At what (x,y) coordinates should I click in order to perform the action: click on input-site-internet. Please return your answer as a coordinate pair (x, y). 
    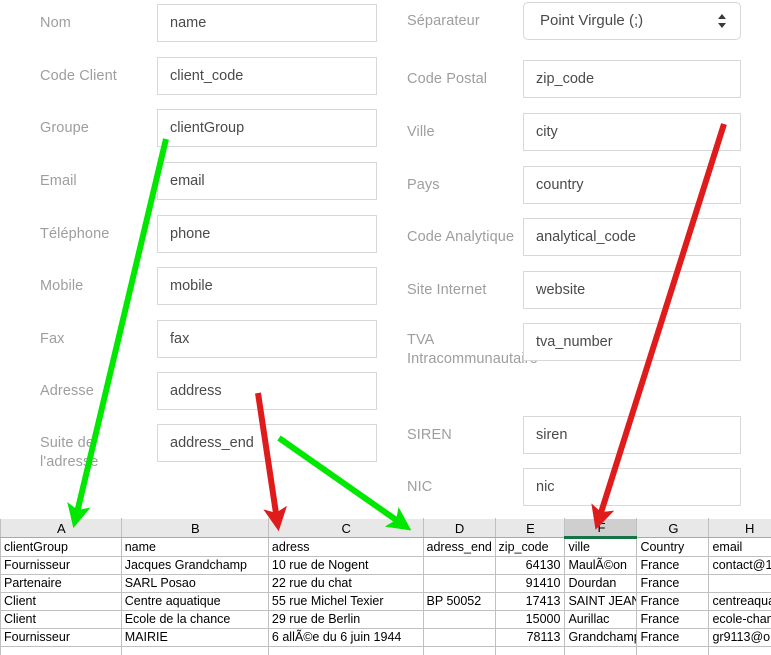
    Looking at the image, I should click on (632, 290).